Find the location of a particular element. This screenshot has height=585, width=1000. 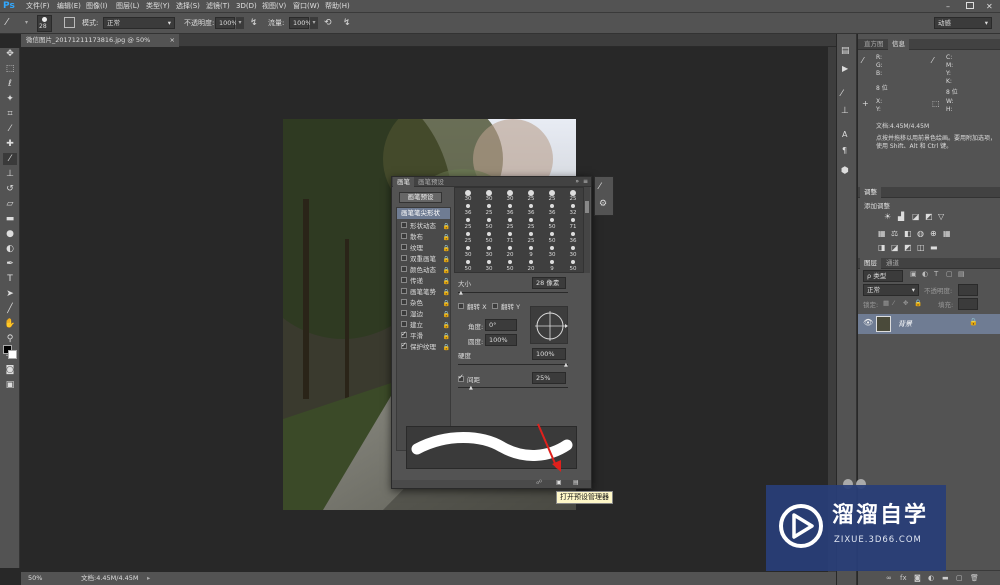

menu-file: 文件(F) is located at coordinates (38, 6).